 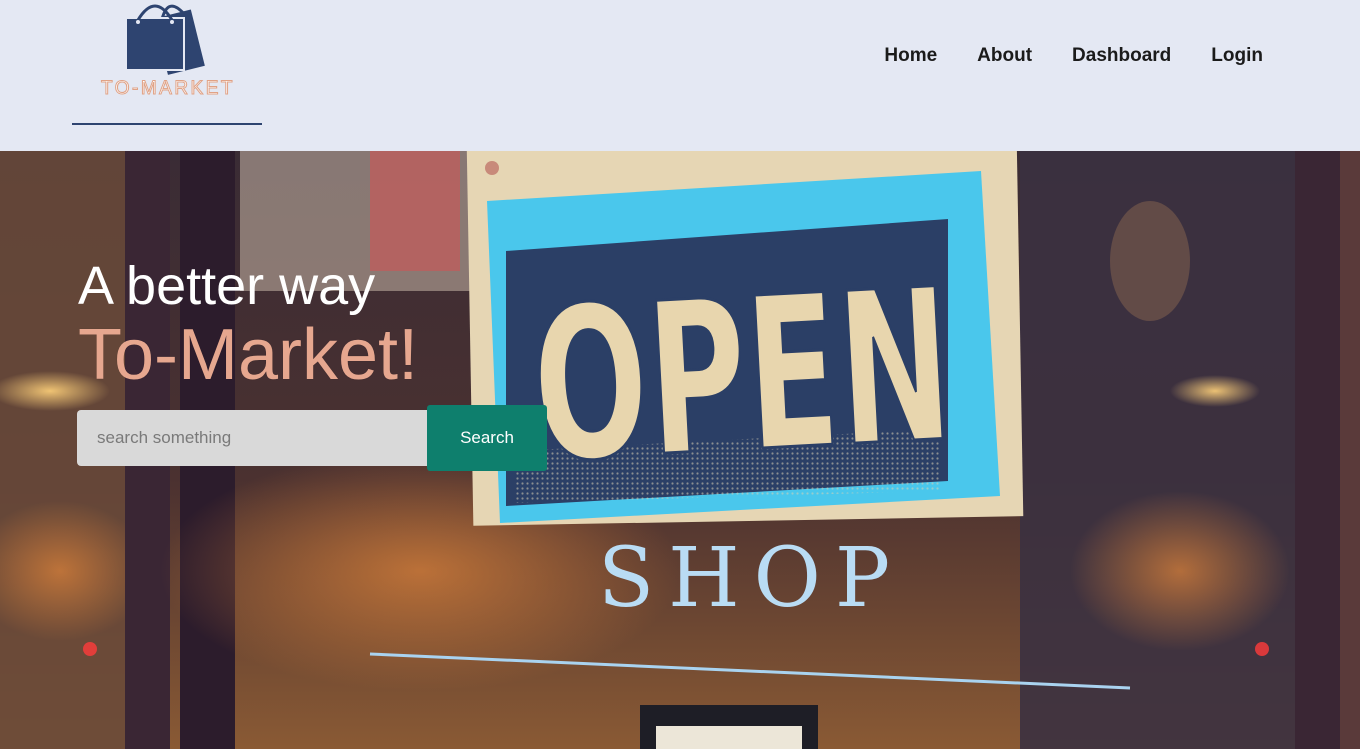 What do you see at coordinates (253, 438) in the screenshot?
I see `search-input` at bounding box center [253, 438].